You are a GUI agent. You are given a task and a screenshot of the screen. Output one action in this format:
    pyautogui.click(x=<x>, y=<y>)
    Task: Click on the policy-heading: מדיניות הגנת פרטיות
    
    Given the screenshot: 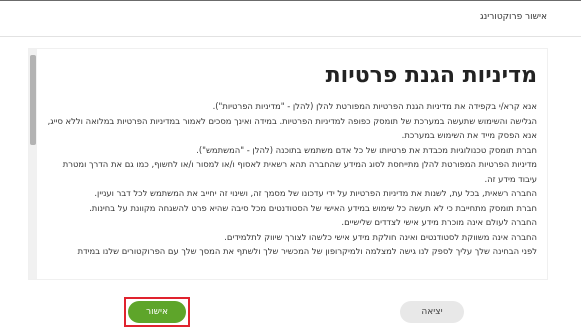 What is the action you would take?
    pyautogui.click(x=431, y=75)
    